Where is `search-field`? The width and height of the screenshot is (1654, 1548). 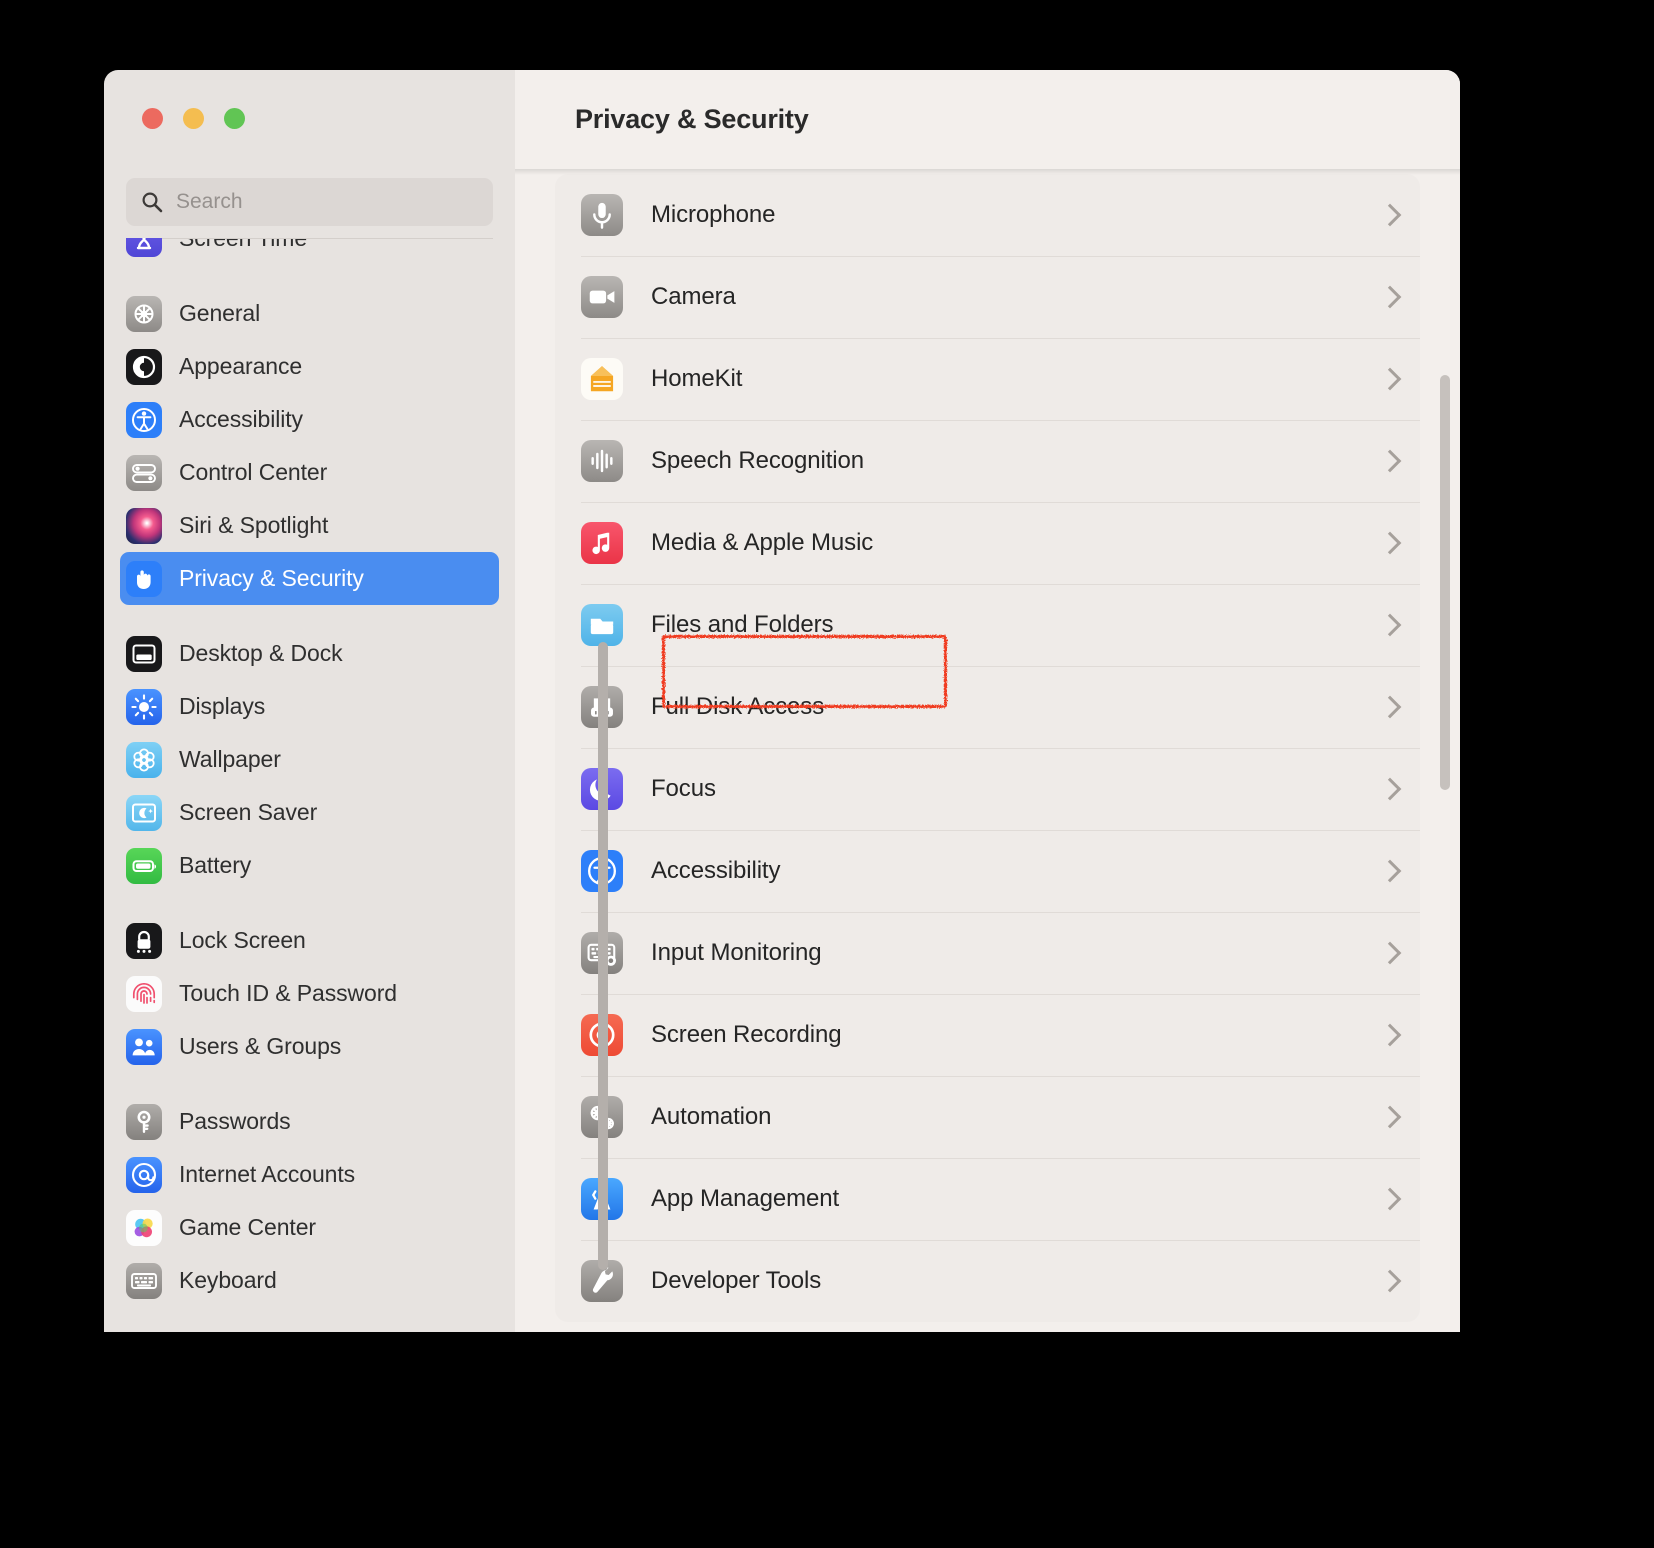 search-field is located at coordinates (309, 202).